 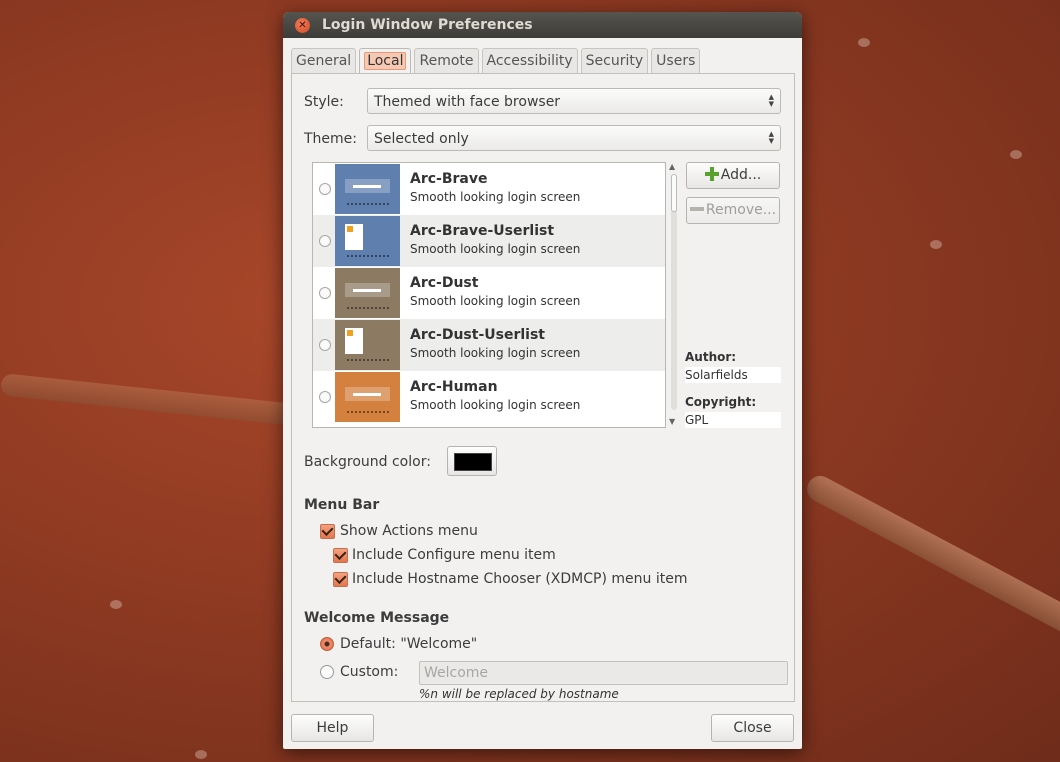 What do you see at coordinates (332, 728) in the screenshot?
I see `help-button: Help` at bounding box center [332, 728].